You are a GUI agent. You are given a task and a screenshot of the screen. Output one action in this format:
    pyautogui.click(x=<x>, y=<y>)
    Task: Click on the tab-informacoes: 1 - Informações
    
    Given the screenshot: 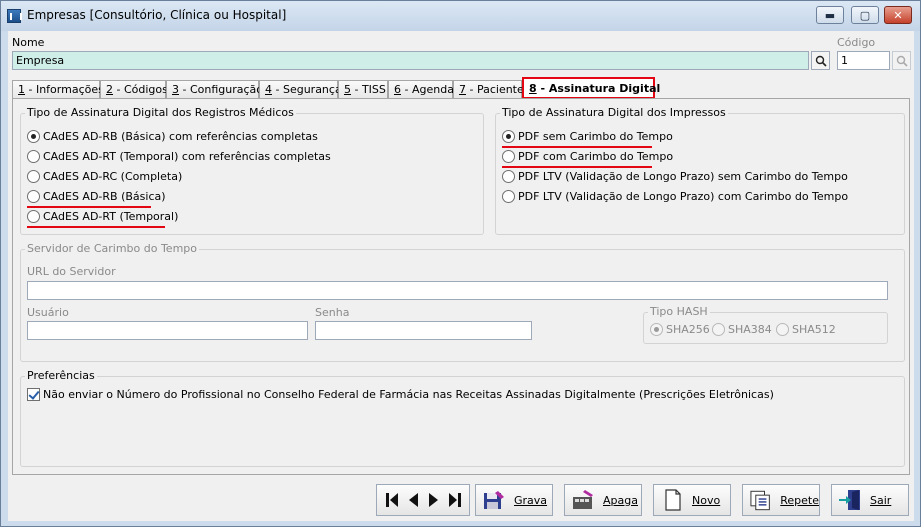 What is the action you would take?
    pyautogui.click(x=58, y=89)
    